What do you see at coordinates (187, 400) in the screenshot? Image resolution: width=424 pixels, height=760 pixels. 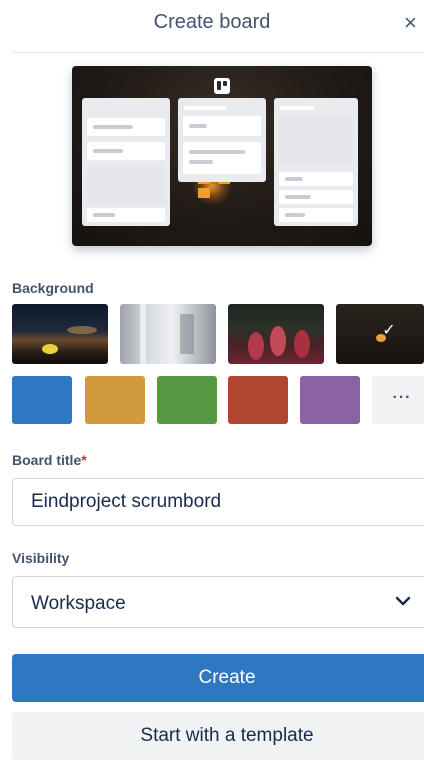 I see `background-color-green` at bounding box center [187, 400].